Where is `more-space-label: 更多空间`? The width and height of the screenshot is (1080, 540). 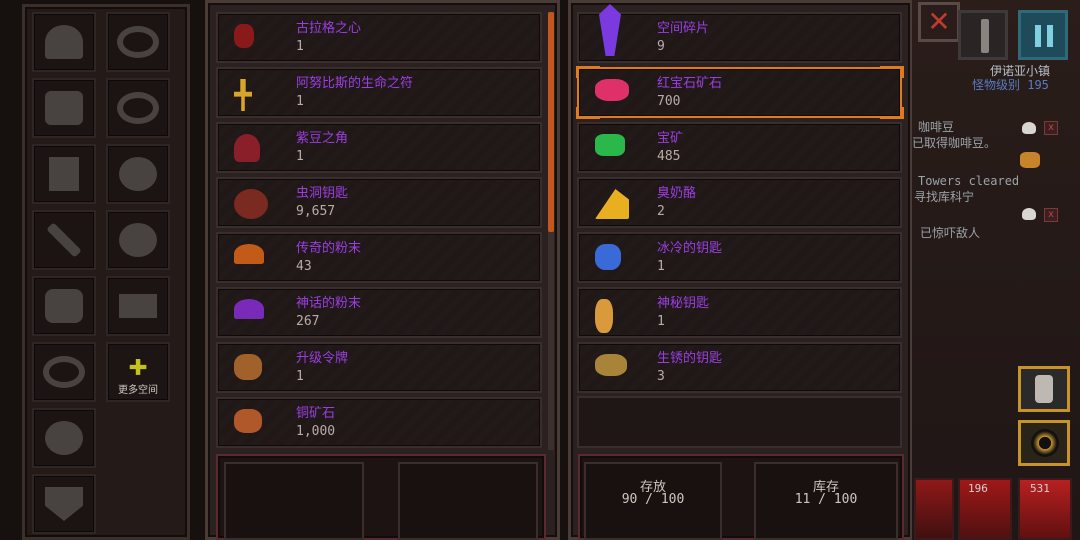 more-space-label: 更多空间 is located at coordinates (138, 390).